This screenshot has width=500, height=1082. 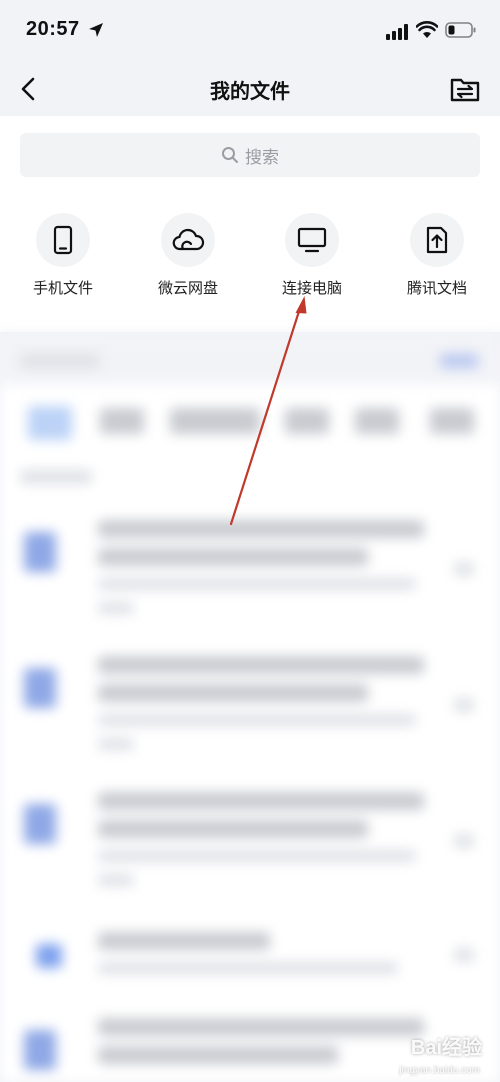 What do you see at coordinates (250, 263) in the screenshot?
I see `quick-access-row: 手机文件 微云网盘 连接电脑 腾讯文档` at bounding box center [250, 263].